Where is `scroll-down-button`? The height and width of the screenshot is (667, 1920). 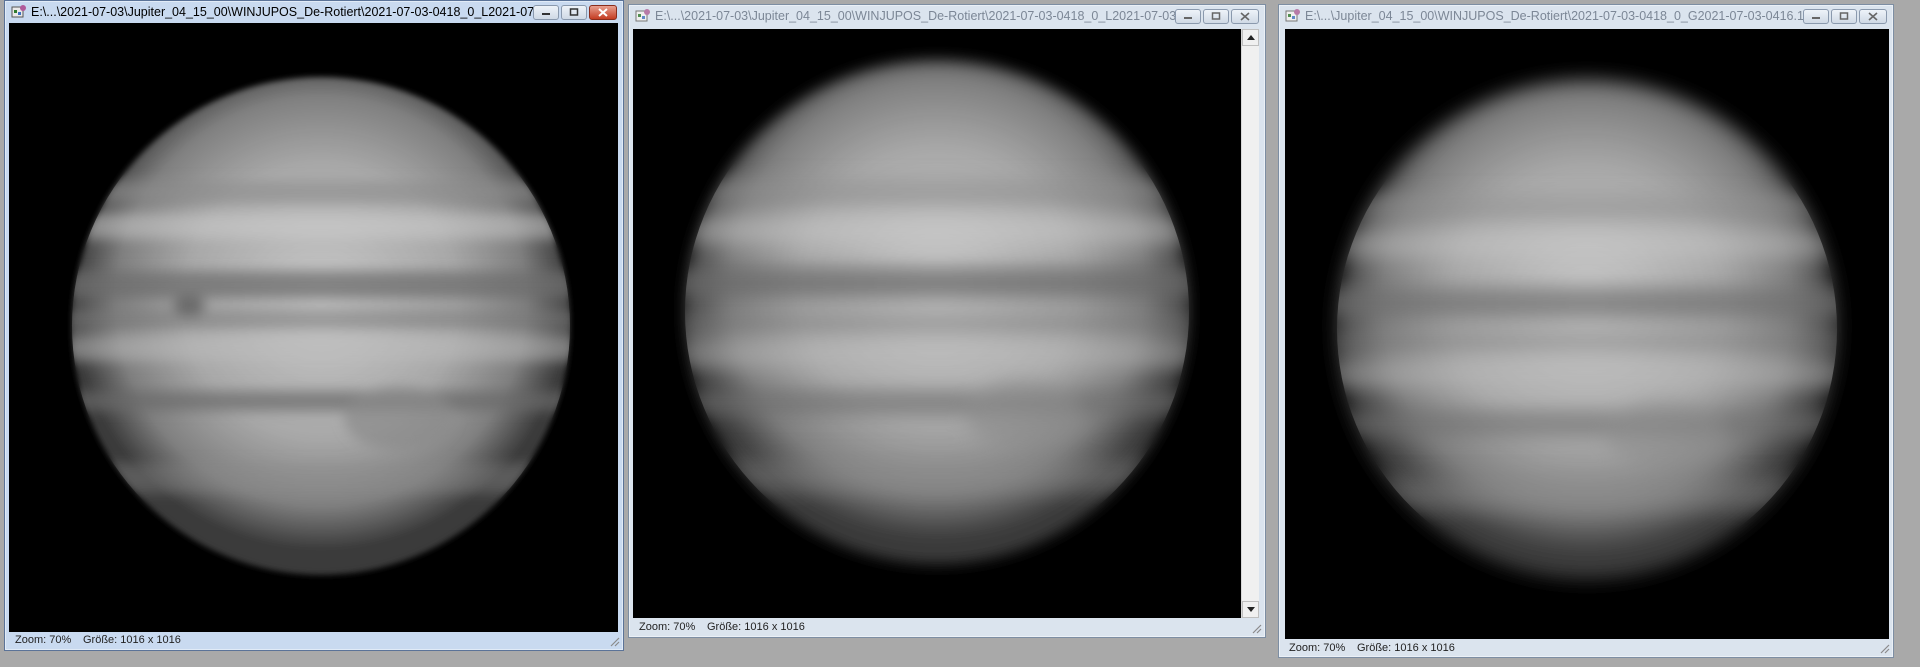 scroll-down-button is located at coordinates (1250, 609).